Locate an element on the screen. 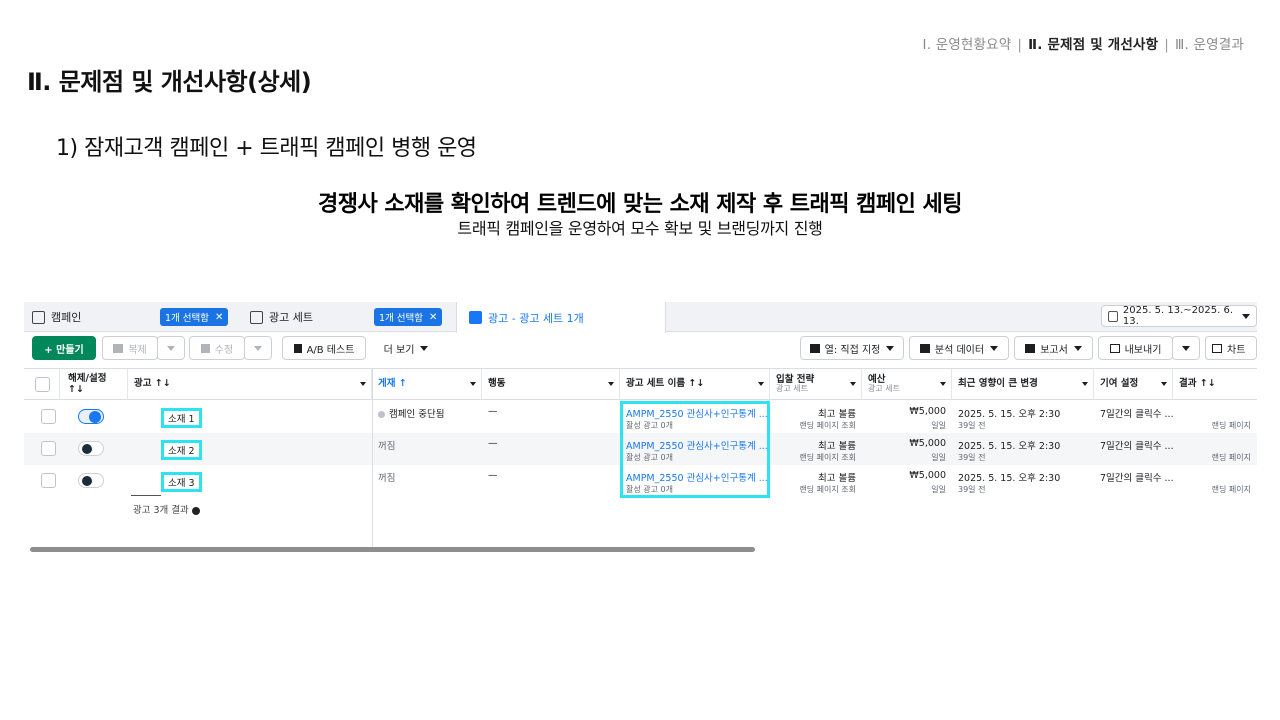 The image size is (1280, 720). headline-subtext: 트래픽 캠페인을 운영하여 모수 확보 및 브랜딩까지 진행 is located at coordinates (640, 228).